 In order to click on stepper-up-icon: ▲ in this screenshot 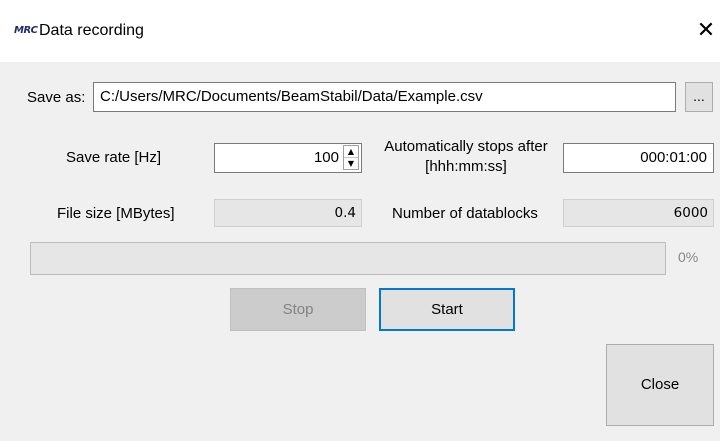, I will do `click(351, 152)`.